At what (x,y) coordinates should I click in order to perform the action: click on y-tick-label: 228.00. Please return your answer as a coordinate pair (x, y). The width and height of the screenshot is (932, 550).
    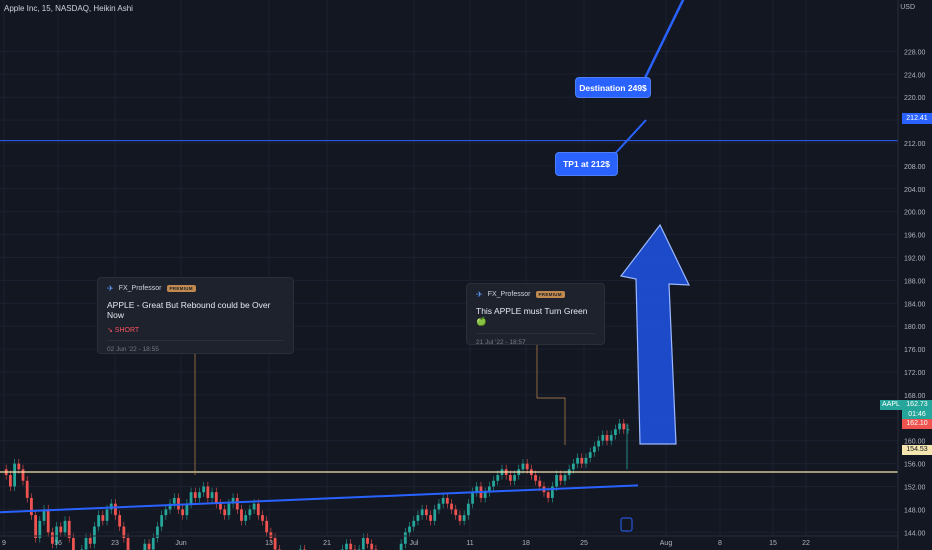
    Looking at the image, I should click on (915, 52).